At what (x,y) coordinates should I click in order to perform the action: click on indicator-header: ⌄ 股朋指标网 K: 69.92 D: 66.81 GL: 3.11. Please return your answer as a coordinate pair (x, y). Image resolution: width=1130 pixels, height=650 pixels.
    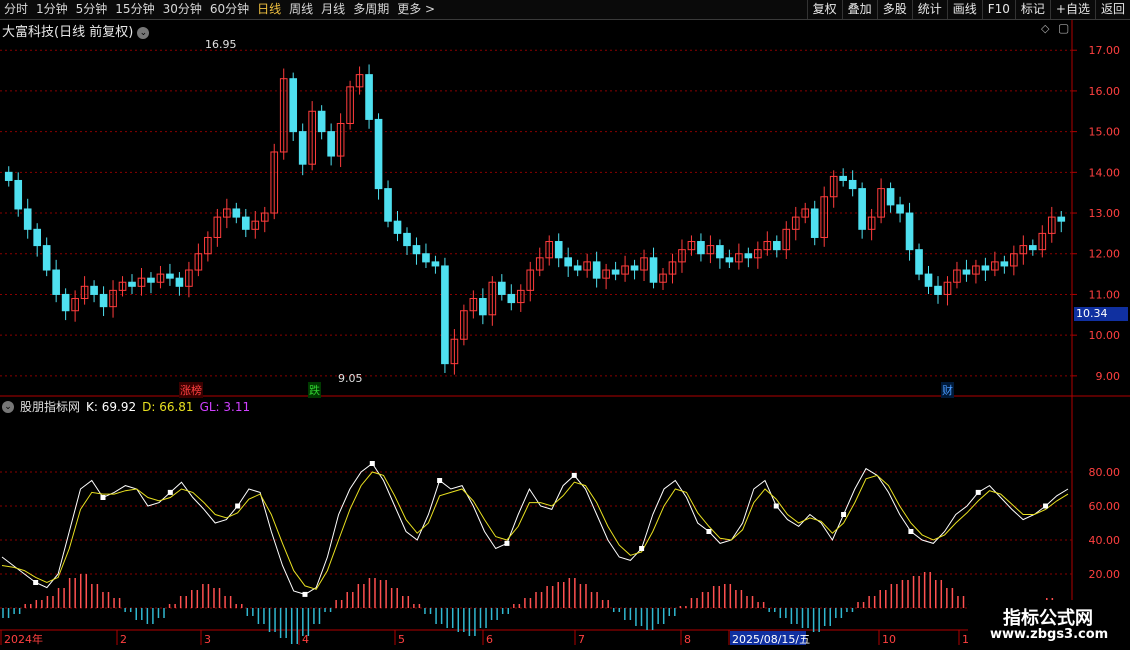
    Looking at the image, I should click on (126, 406).